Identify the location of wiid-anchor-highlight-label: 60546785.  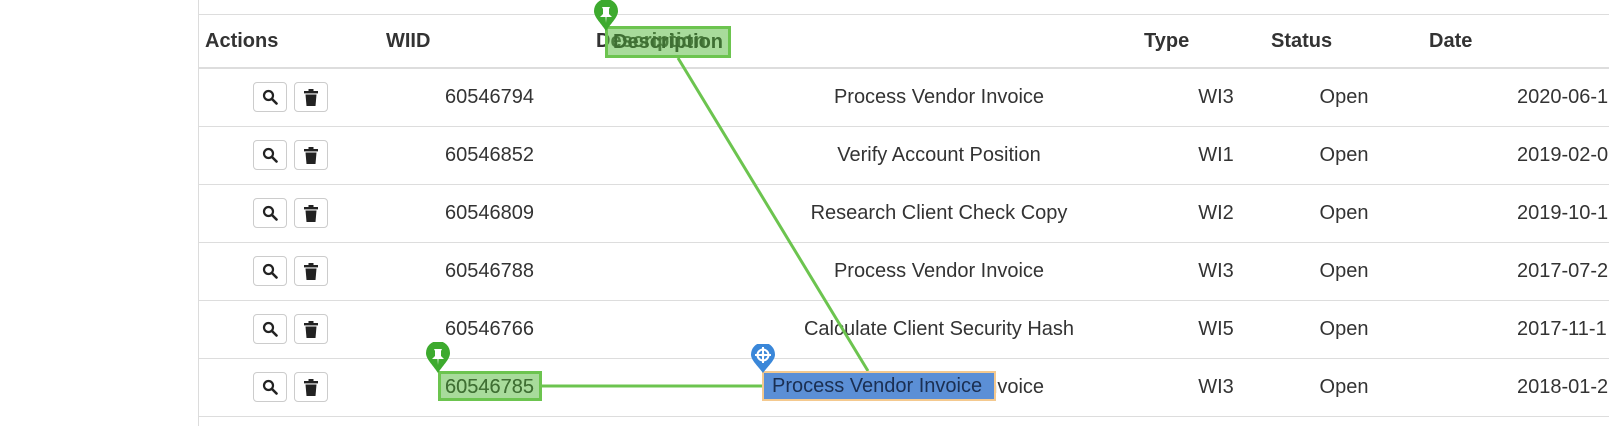
(489, 387).